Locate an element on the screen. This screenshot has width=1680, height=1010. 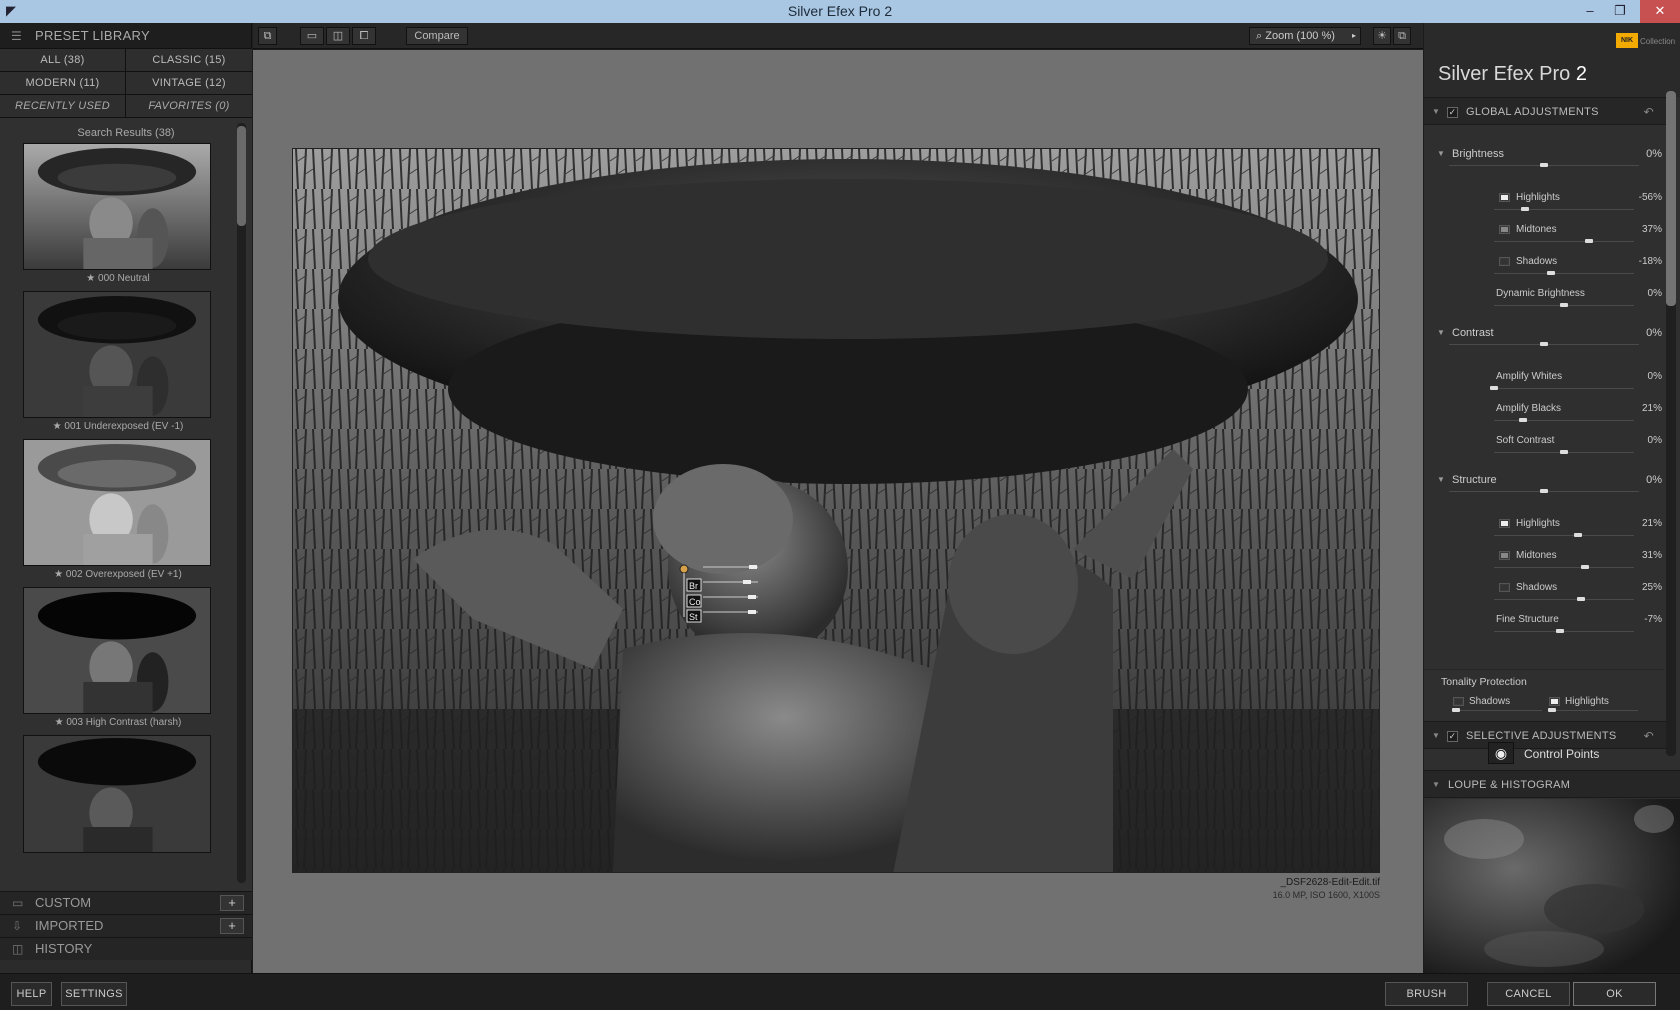
settings-button: SETTINGS is located at coordinates (94, 994).